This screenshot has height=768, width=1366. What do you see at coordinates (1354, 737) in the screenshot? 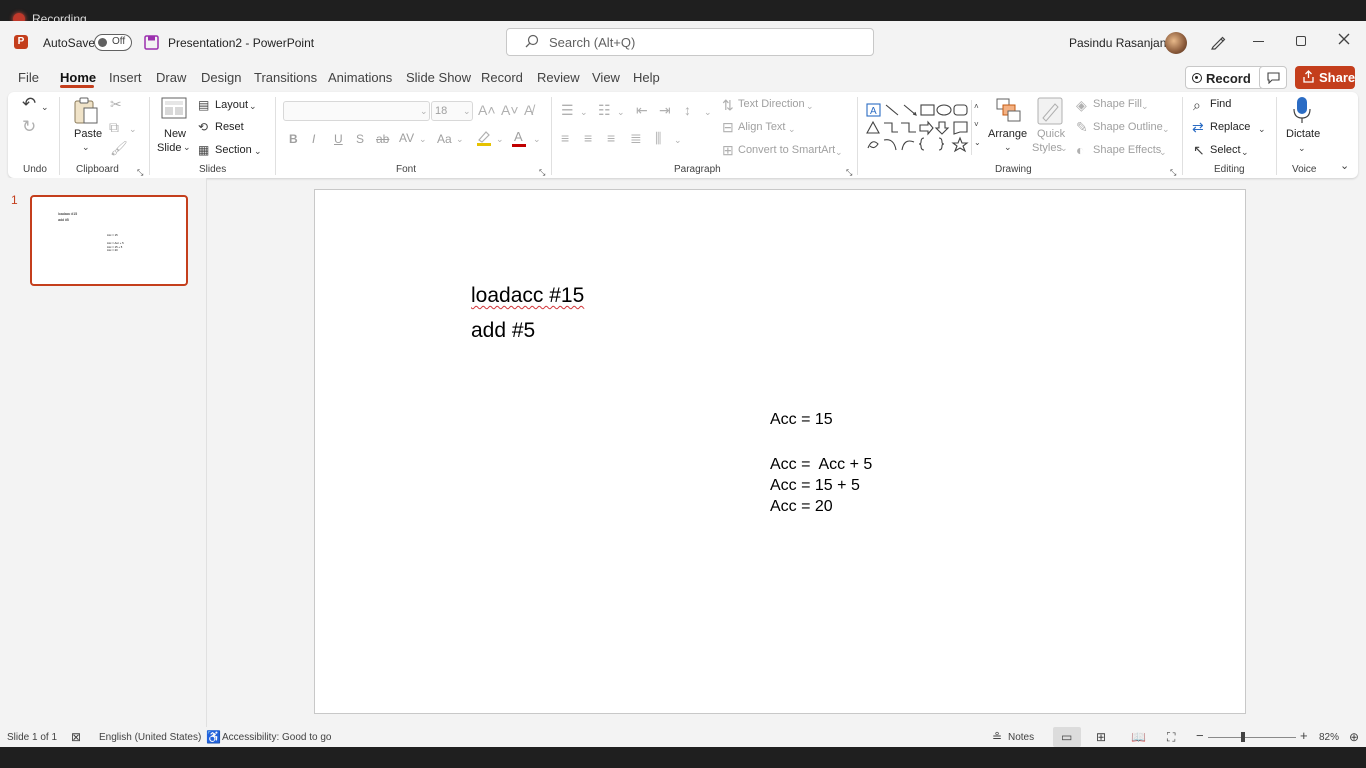
I see `fit-to-window-icon: ⊕` at bounding box center [1354, 737].